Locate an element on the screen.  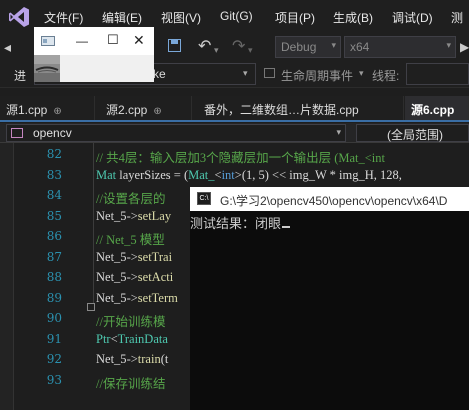
code-token: //设置各层的 is located at coordinates (131, 199).